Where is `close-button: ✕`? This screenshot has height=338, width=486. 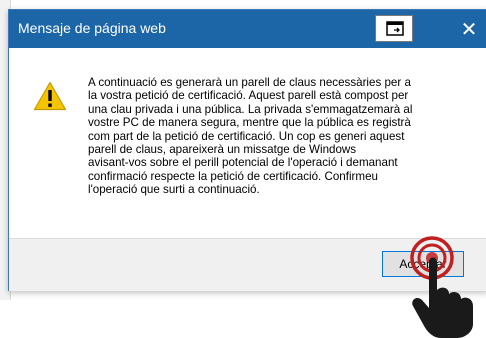
close-button: ✕ is located at coordinates (469, 30).